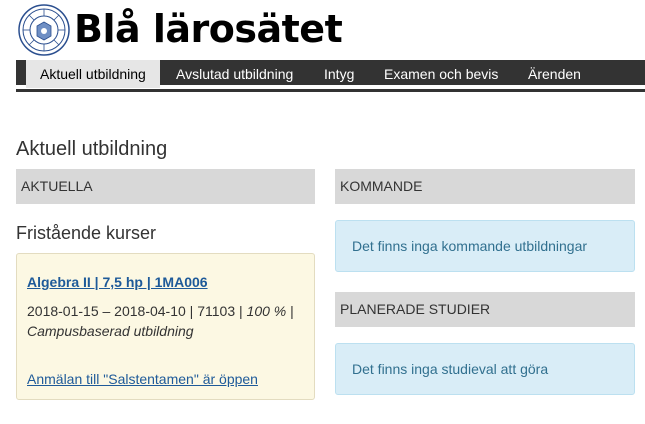 The width and height of the screenshot is (645, 424). What do you see at coordinates (165, 186) in the screenshot?
I see `section-header-current: AKTUELLA` at bounding box center [165, 186].